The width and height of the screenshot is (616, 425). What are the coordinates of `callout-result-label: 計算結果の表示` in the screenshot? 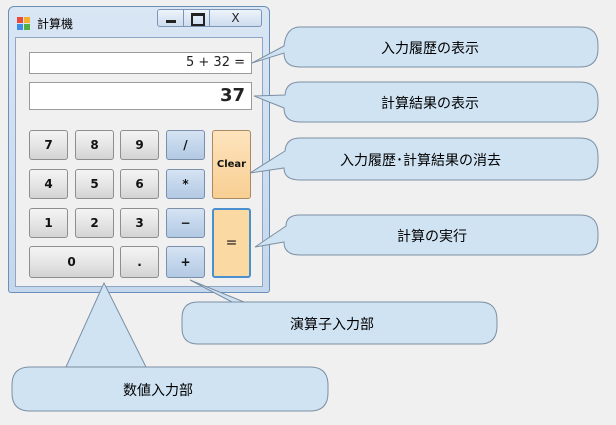 It's located at (430, 104).